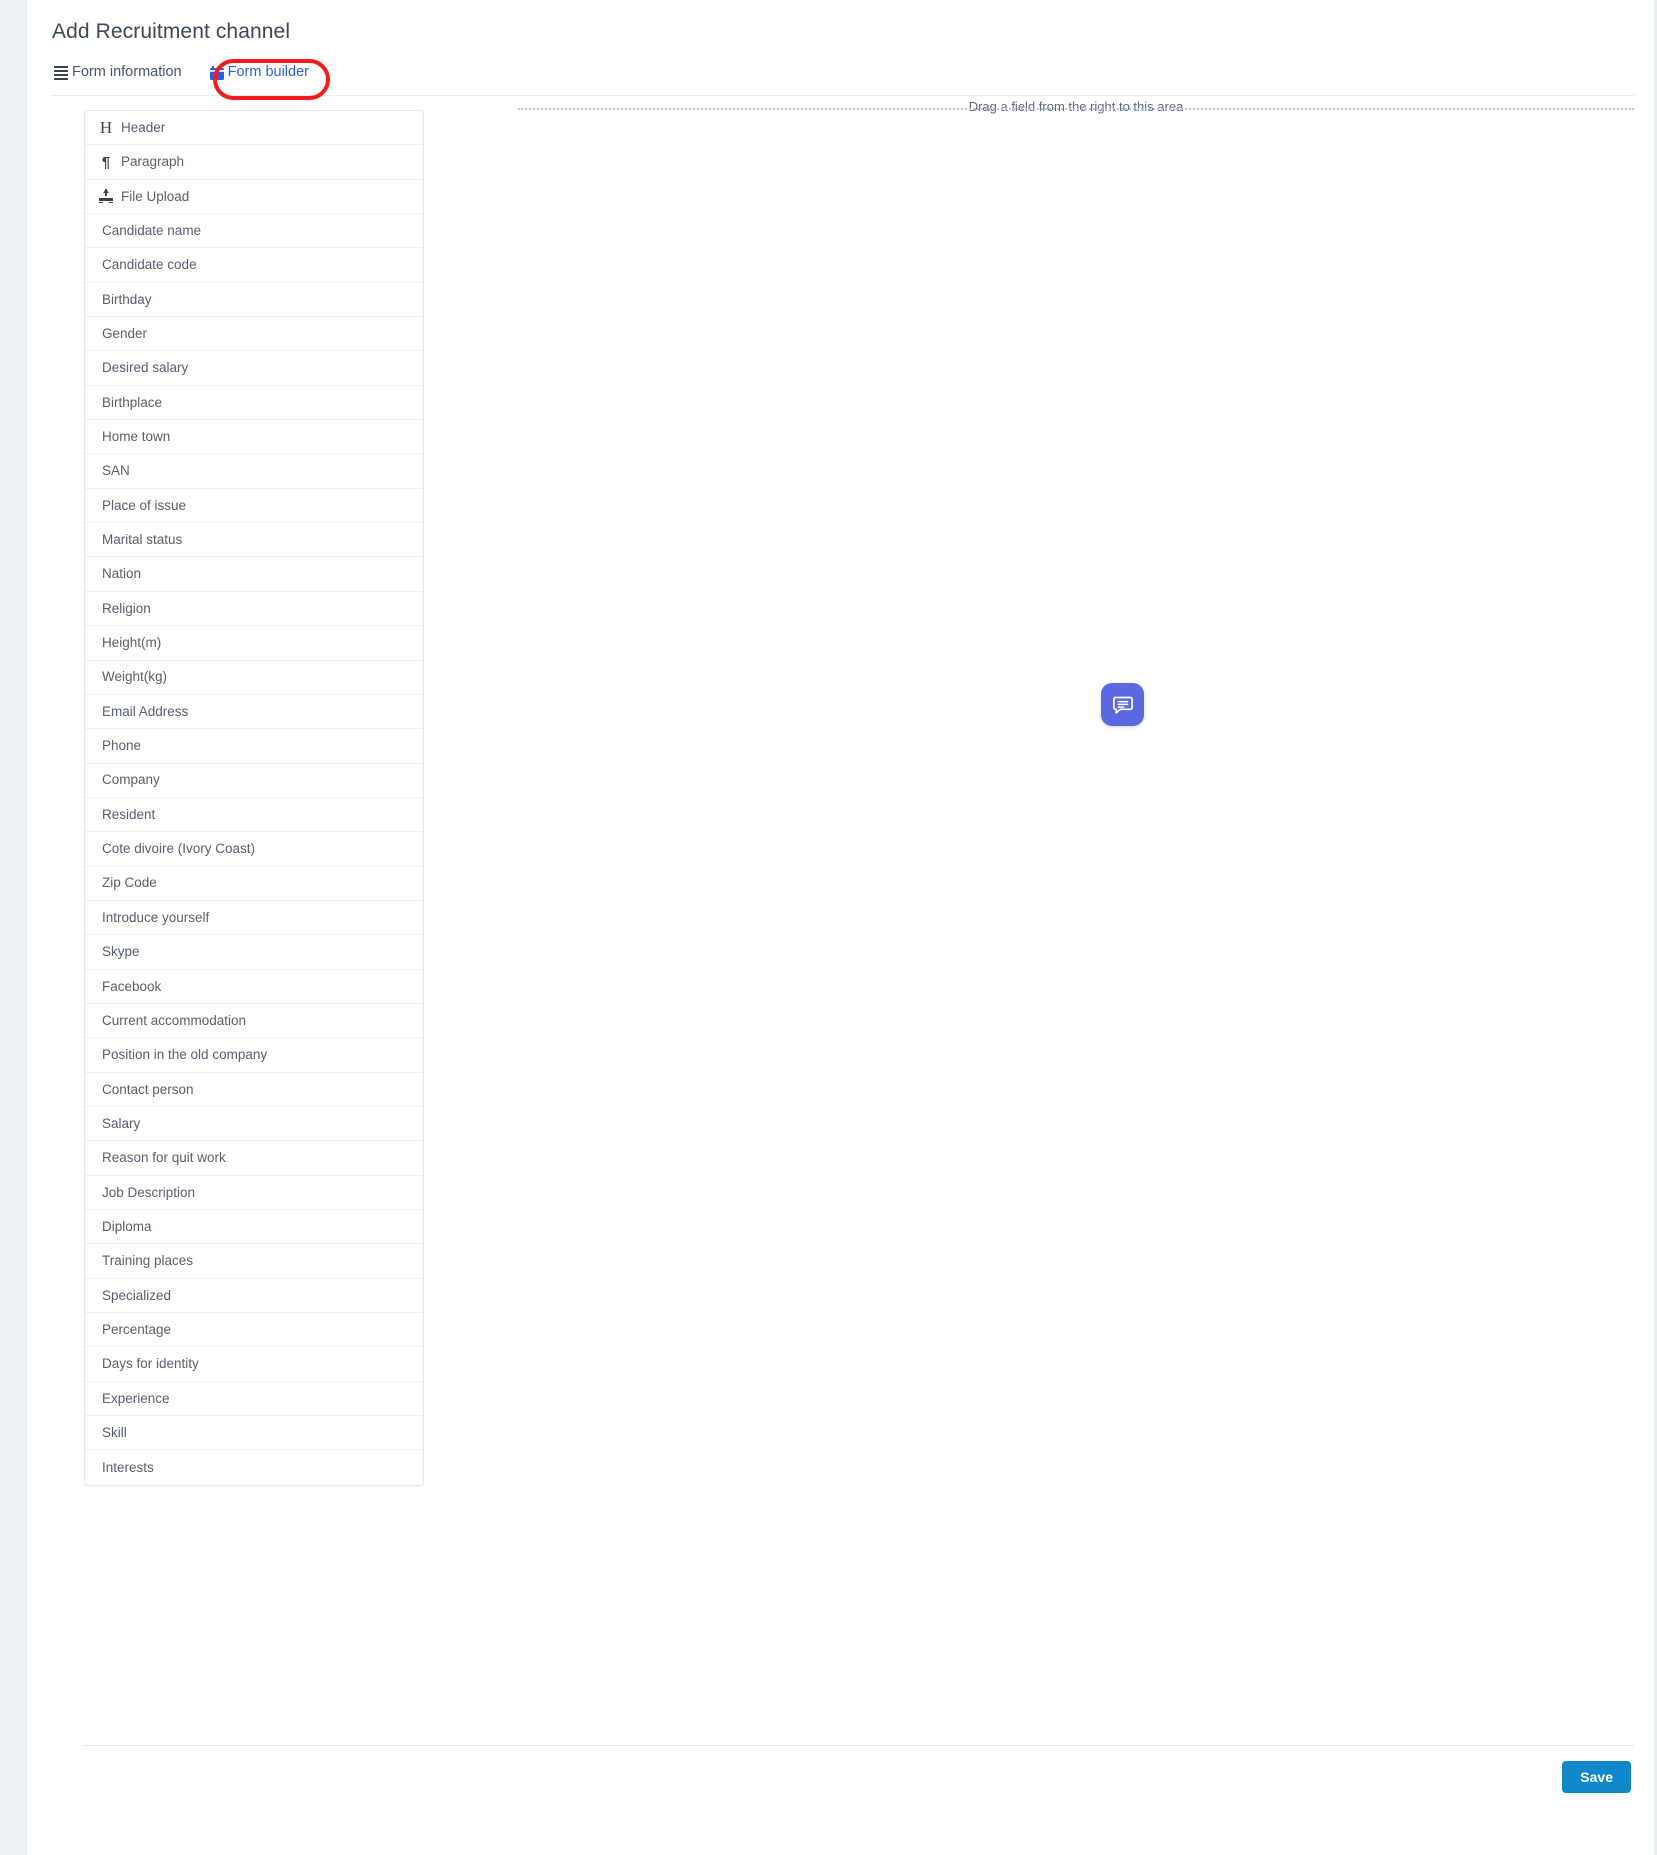 This screenshot has height=1855, width=1657. What do you see at coordinates (254, 368) in the screenshot?
I see `palette-item: Desired salary` at bounding box center [254, 368].